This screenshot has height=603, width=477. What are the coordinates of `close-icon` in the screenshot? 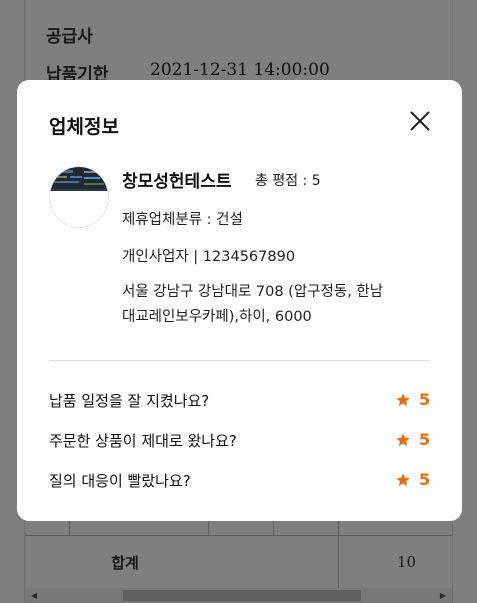 It's located at (420, 121).